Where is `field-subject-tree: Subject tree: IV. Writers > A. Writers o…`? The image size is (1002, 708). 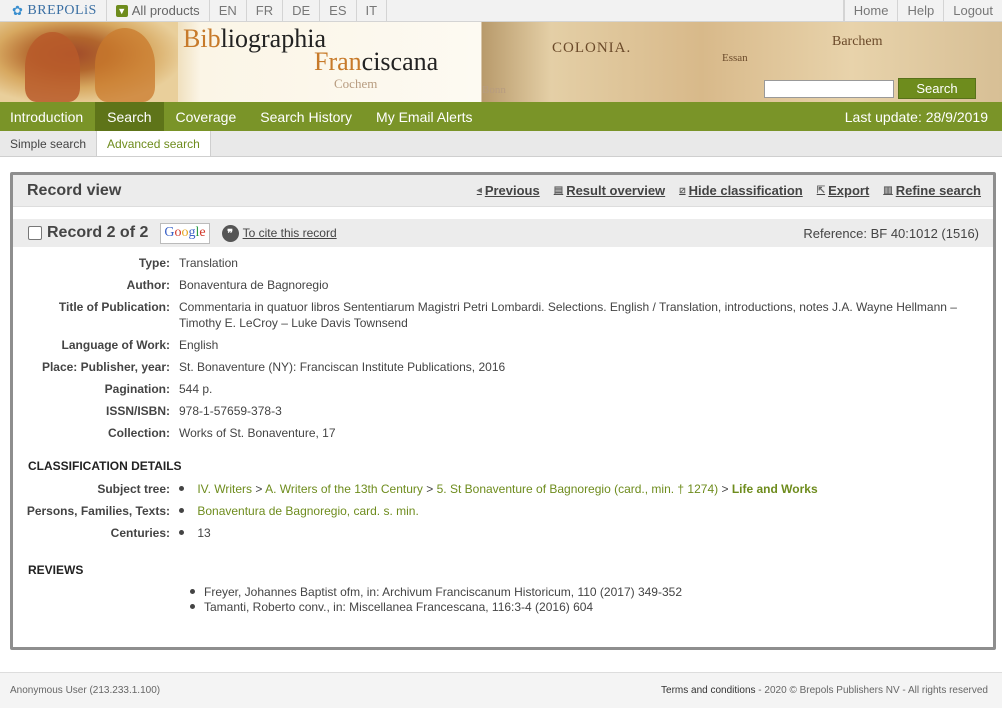
field-subject-tree: Subject tree: IV. Writers > A. Writers o… is located at coordinates (503, 489).